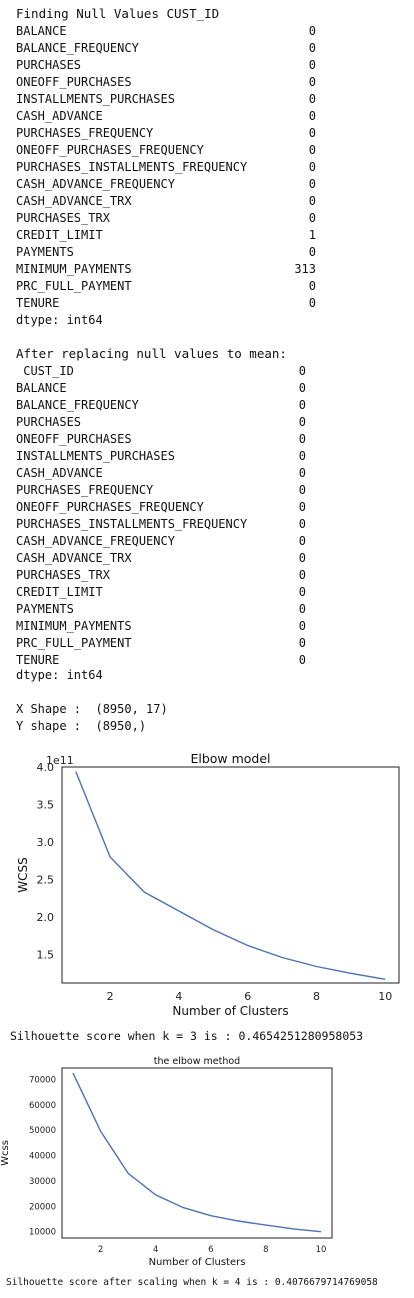 The height and width of the screenshot is (1298, 414). What do you see at coordinates (42, 1157) in the screenshot?
I see `y-tick-label: 40000` at bounding box center [42, 1157].